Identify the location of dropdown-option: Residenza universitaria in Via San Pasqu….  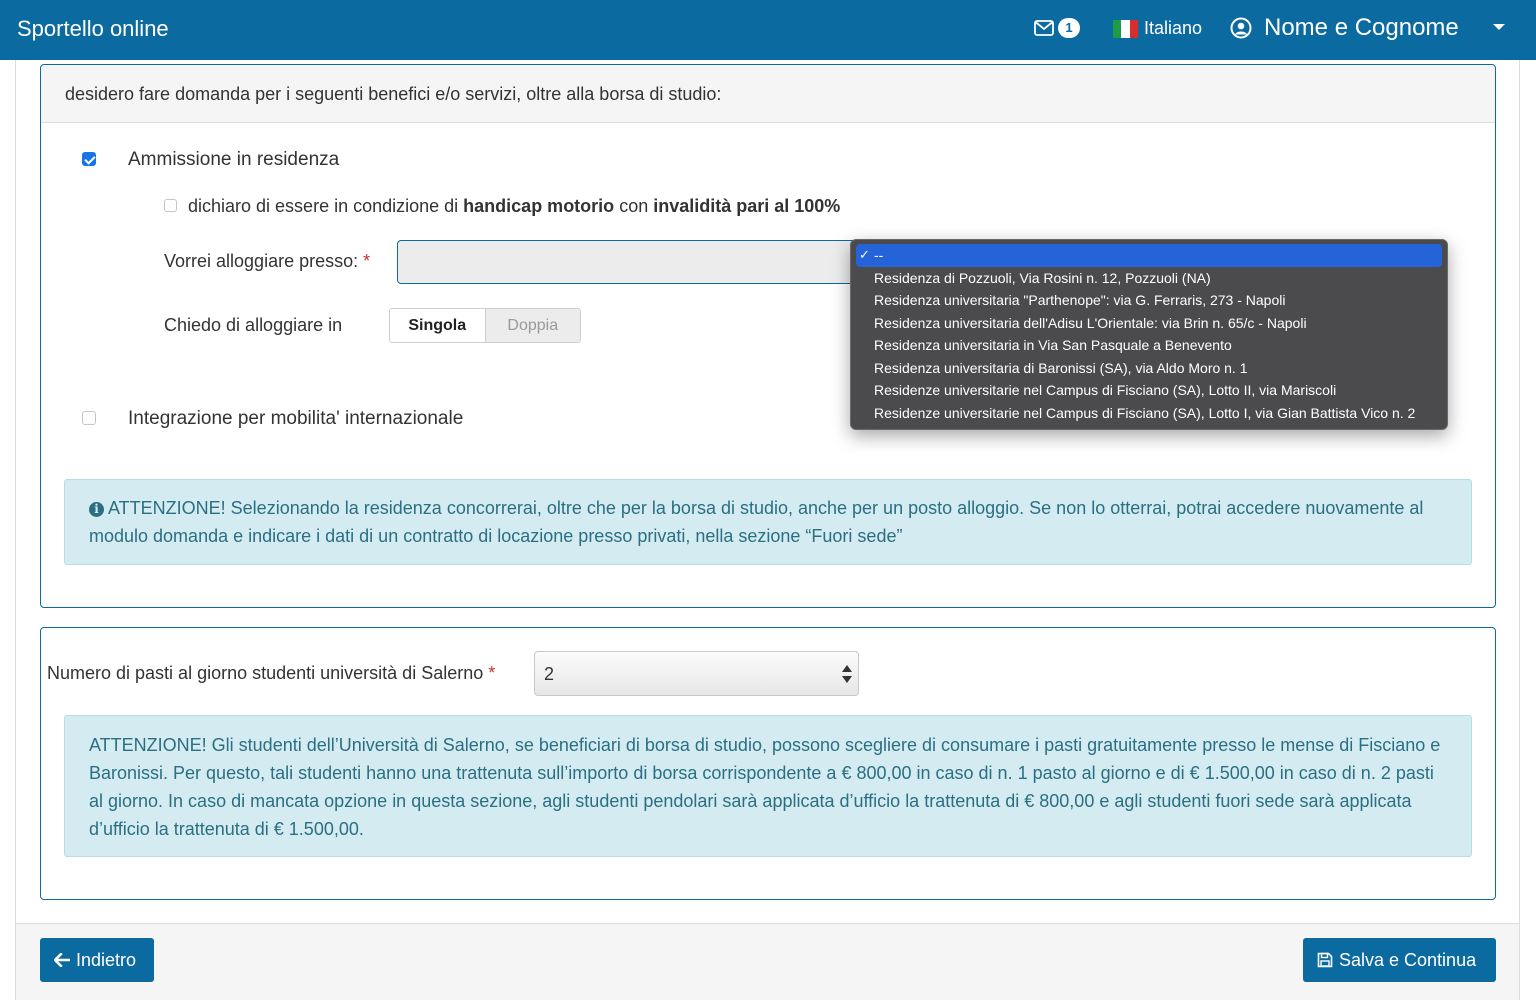
(1149, 345).